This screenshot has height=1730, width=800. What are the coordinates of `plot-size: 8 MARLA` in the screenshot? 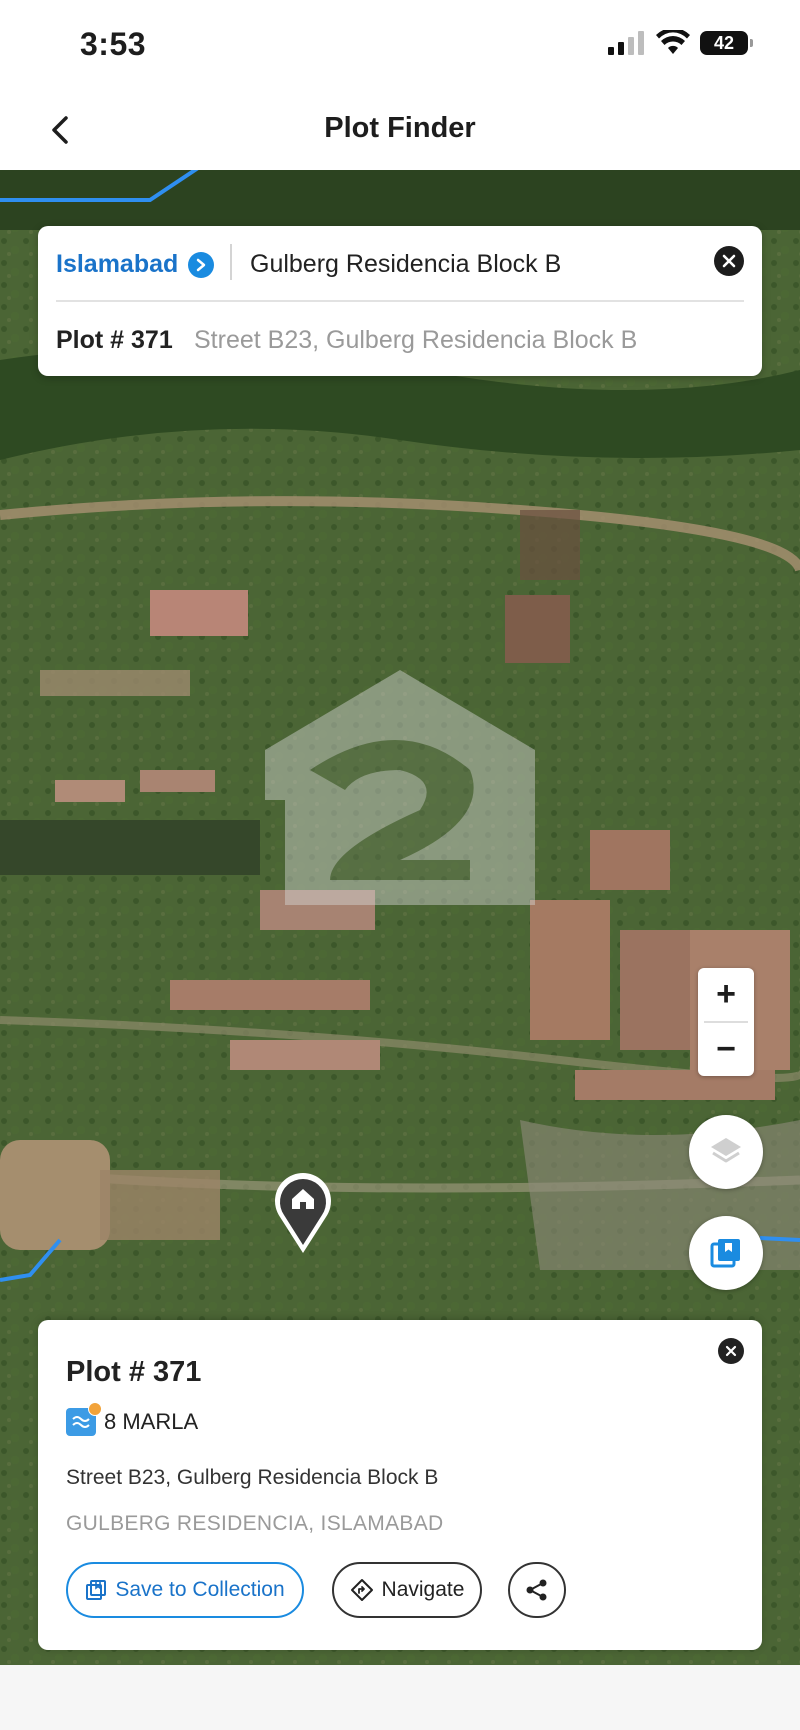 It's located at (132, 1419).